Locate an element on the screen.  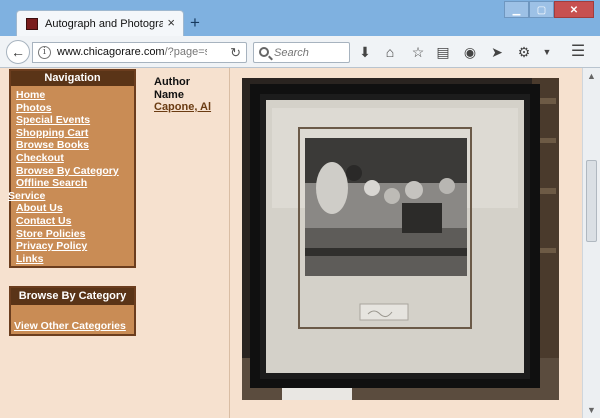
search-input is located at coordinates (310, 52).